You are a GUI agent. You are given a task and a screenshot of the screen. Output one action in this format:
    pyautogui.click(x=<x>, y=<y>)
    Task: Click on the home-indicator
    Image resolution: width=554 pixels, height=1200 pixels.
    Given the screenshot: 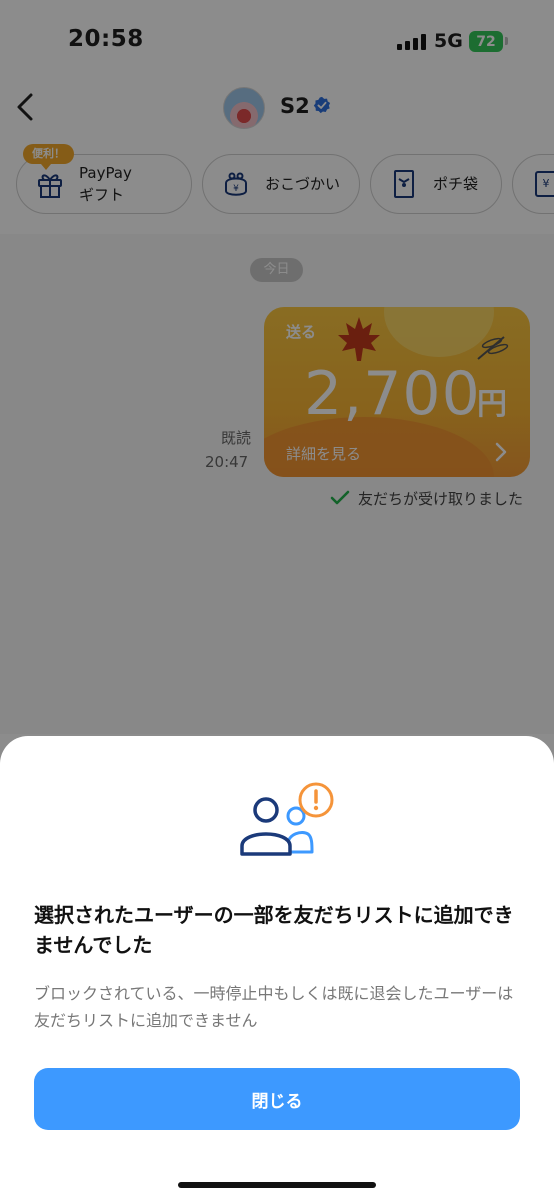 What is the action you would take?
    pyautogui.click(x=277, y=1185)
    